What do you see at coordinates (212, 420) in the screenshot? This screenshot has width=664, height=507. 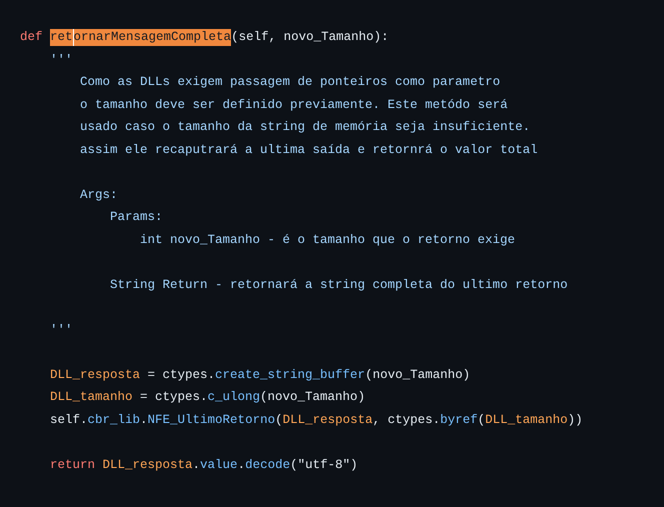 I see `attribute-name: NFE_UltimoRetorno` at bounding box center [212, 420].